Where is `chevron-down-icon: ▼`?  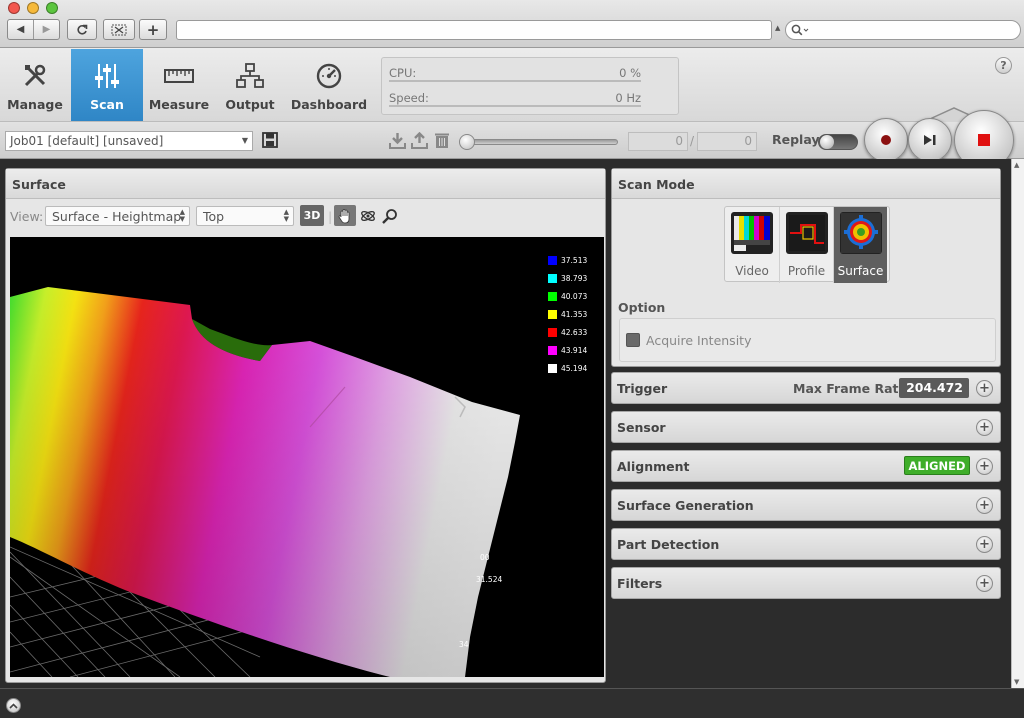 chevron-down-icon: ▼ is located at coordinates (244, 140).